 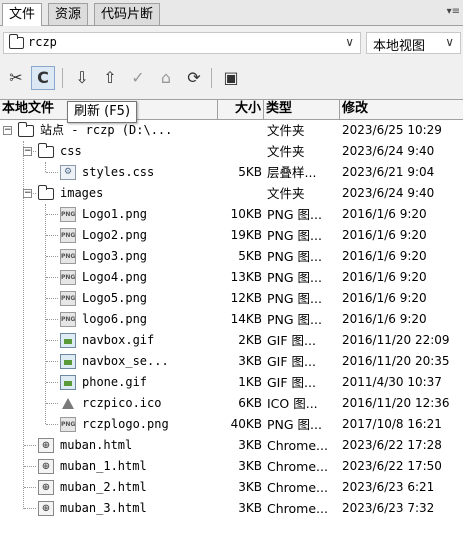 I want to click on file-name: css, so click(x=71, y=151).